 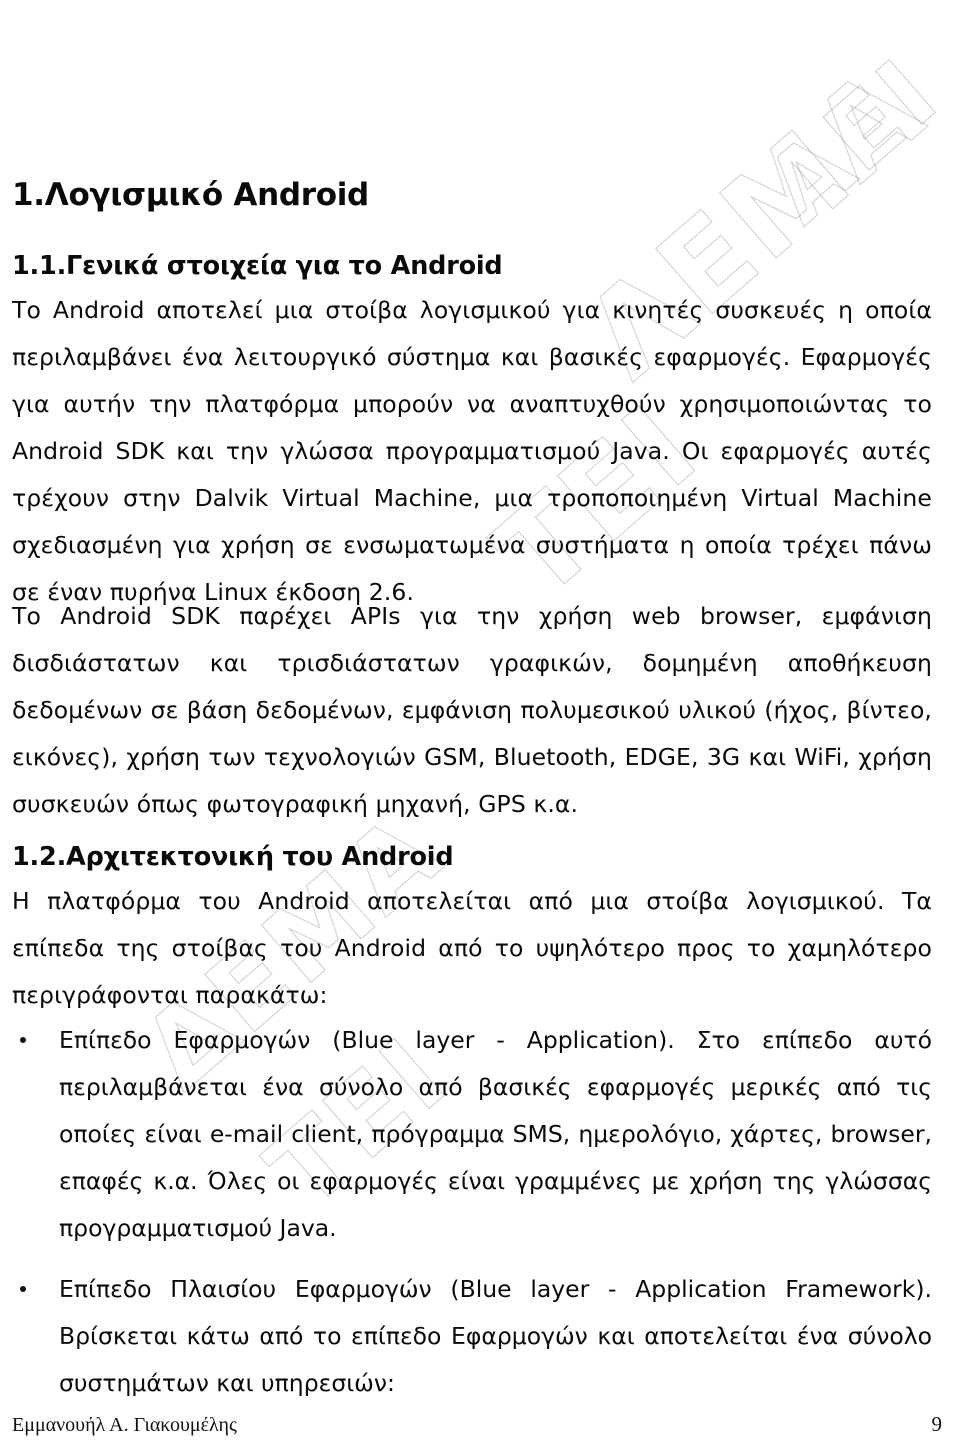 What do you see at coordinates (477, 1424) in the screenshot?
I see `page-footer: Εμμανουήλ Α. Γιακουμέλης 9` at bounding box center [477, 1424].